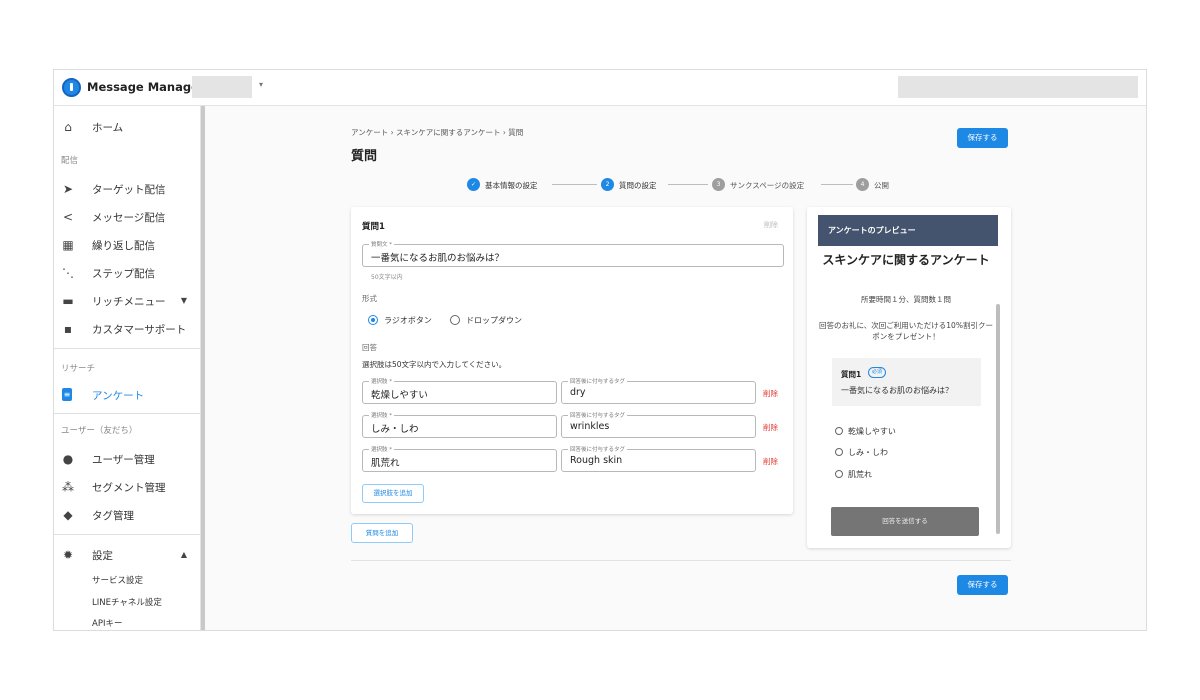 The width and height of the screenshot is (1200, 700). I want to click on delete-question-button: 削除, so click(771, 225).